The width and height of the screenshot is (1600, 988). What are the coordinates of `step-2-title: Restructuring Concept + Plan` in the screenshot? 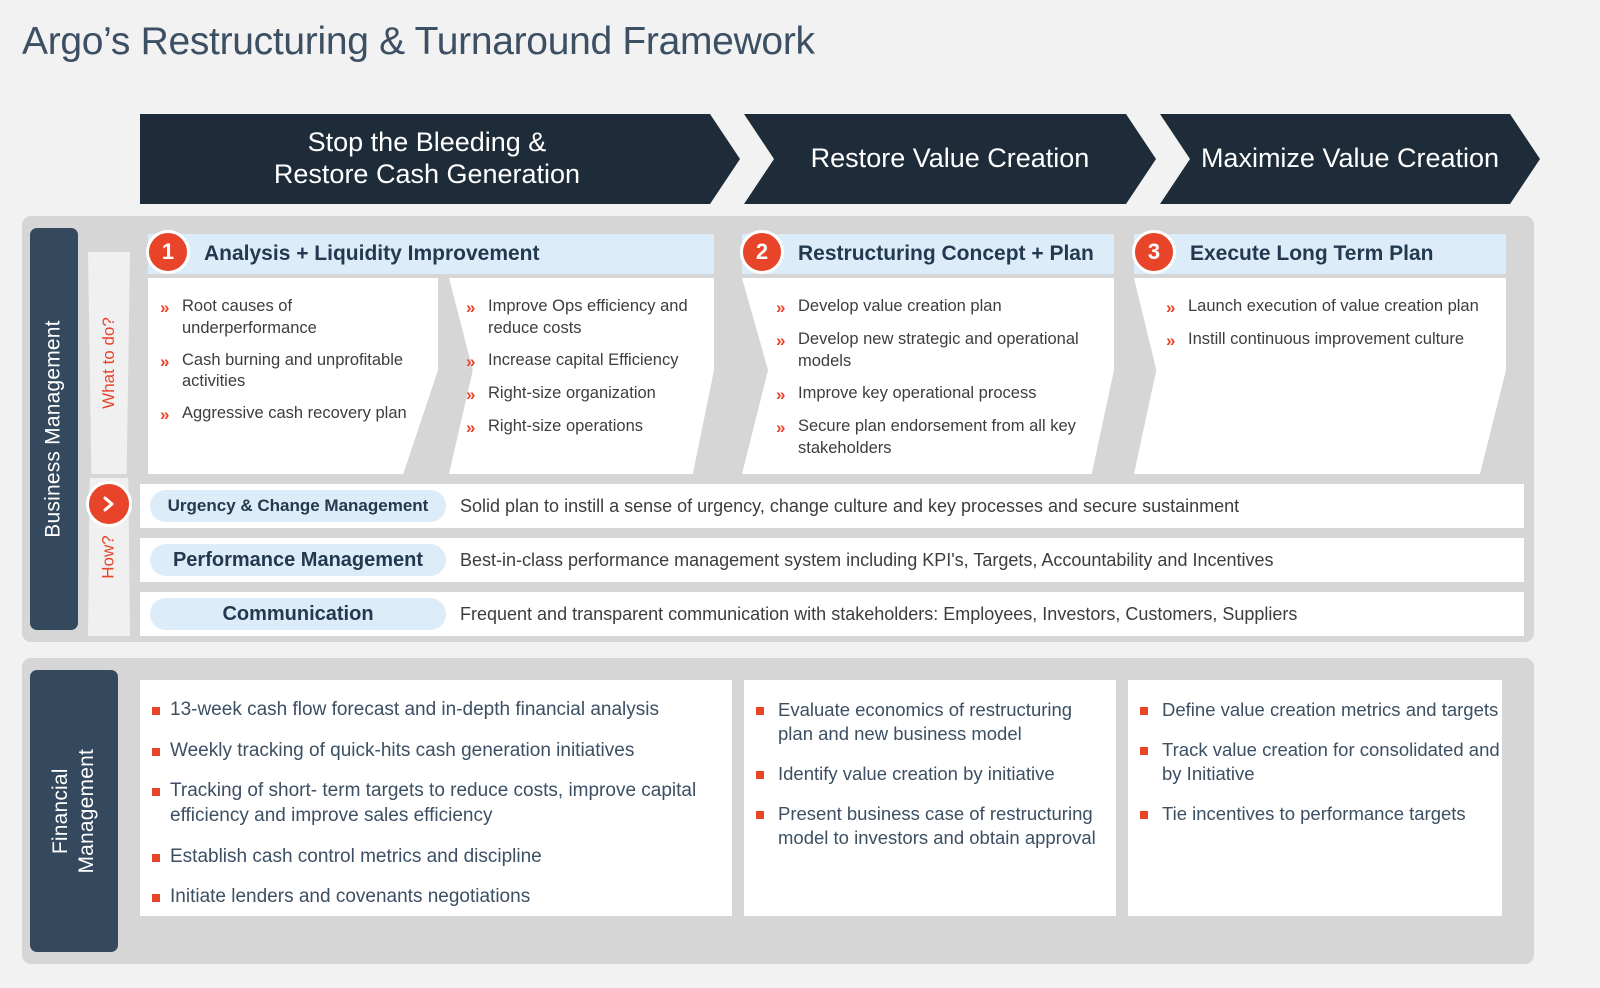 It's located at (946, 253).